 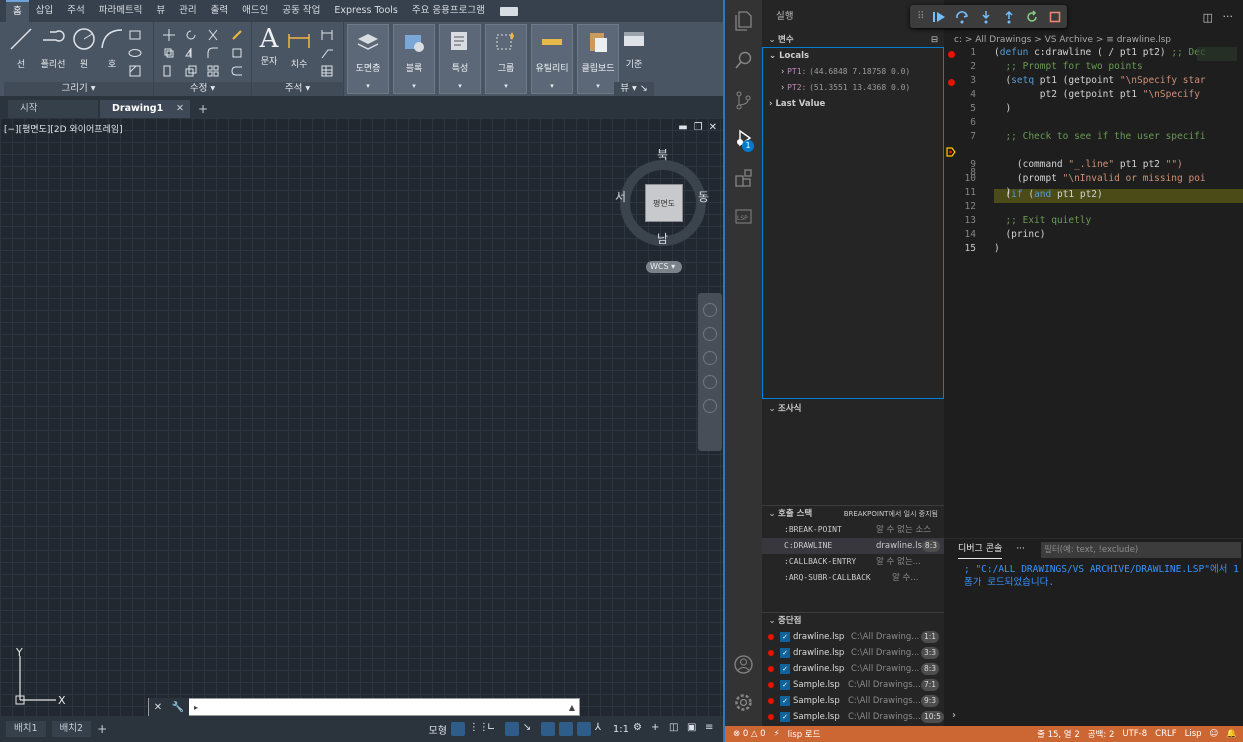 I want to click on steering-wheel-icon, so click(x=710, y=310).